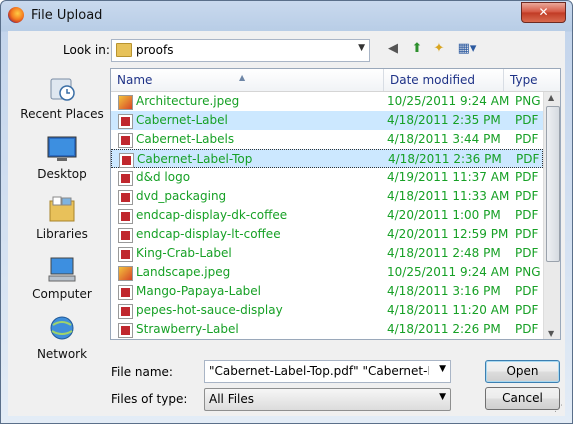 This screenshot has width=573, height=424. Describe the element at coordinates (531, 80) in the screenshot. I see `column-type: Type` at that location.